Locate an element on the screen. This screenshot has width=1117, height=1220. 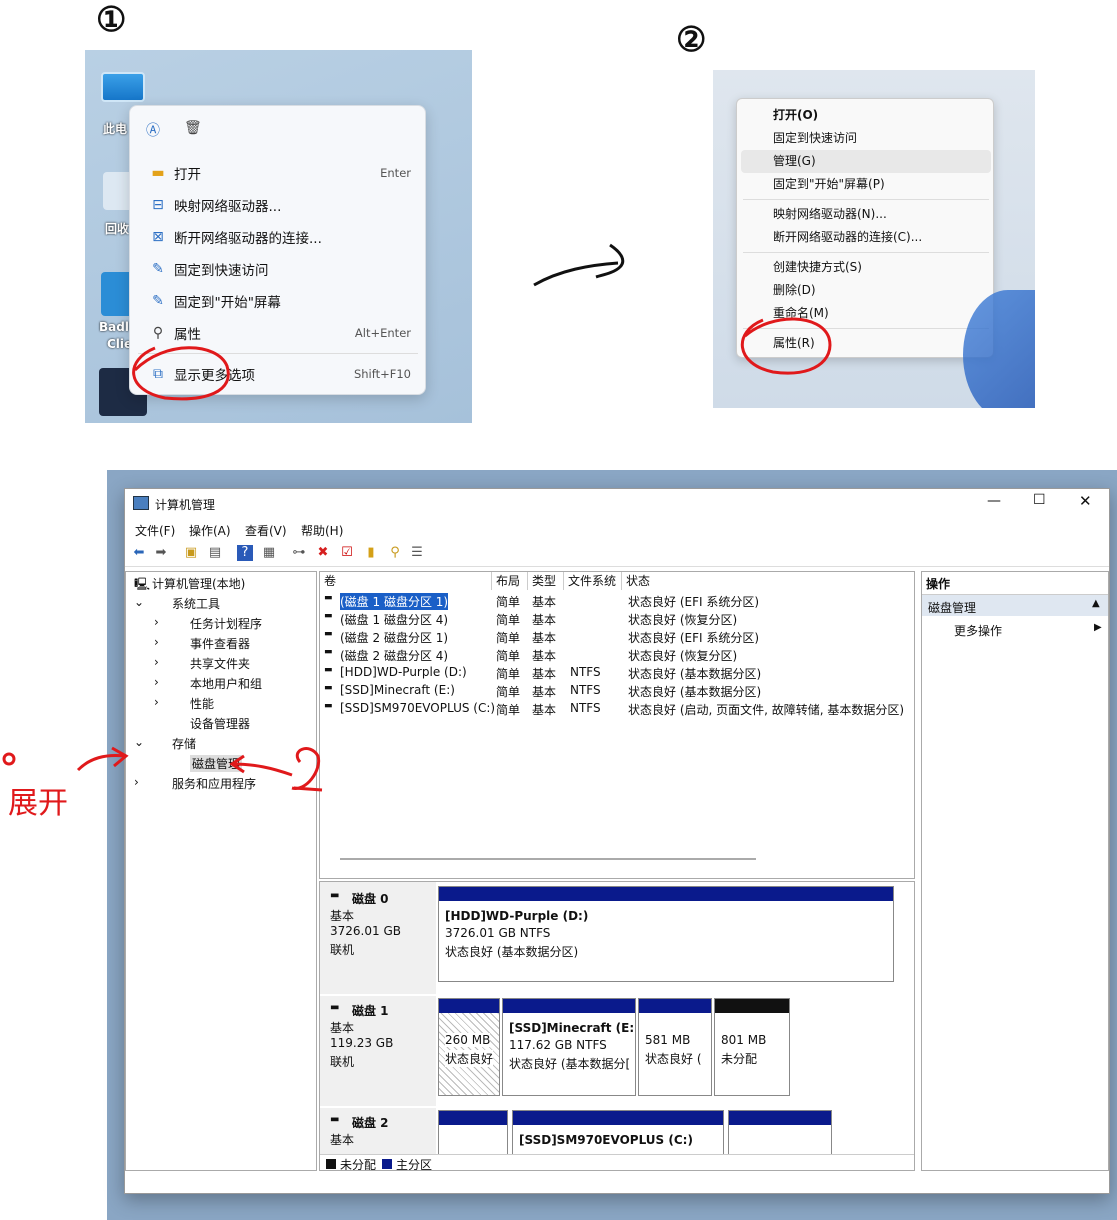
legend-unallocated-swatch is located at coordinates (331, 1164).